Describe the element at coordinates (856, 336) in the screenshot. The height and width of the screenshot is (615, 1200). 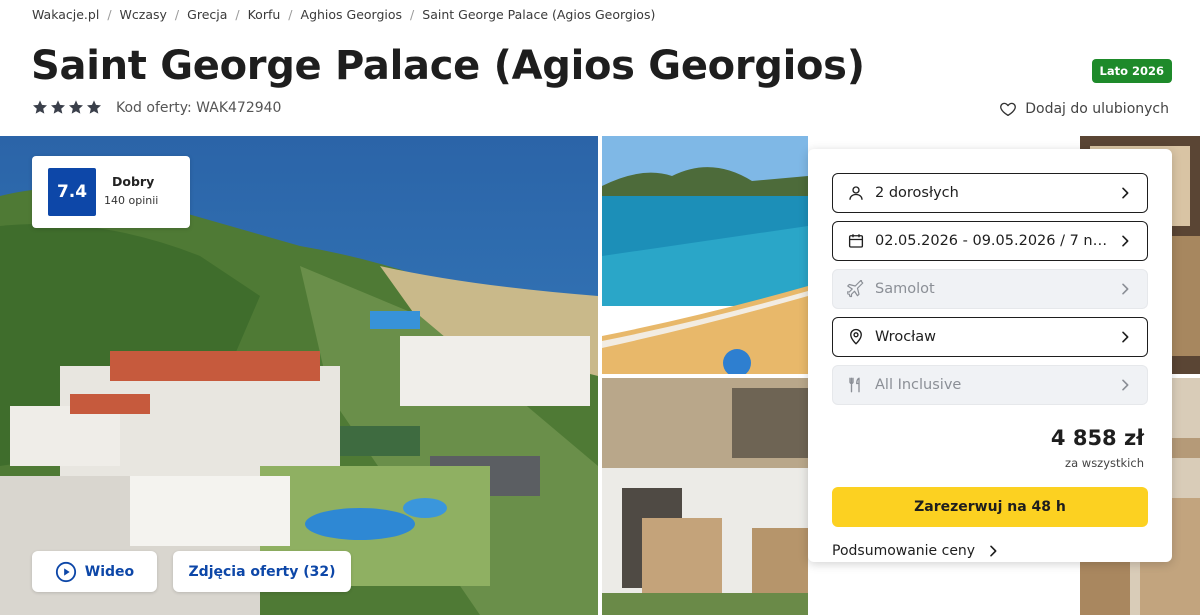
I see `location-pin-icon` at that location.